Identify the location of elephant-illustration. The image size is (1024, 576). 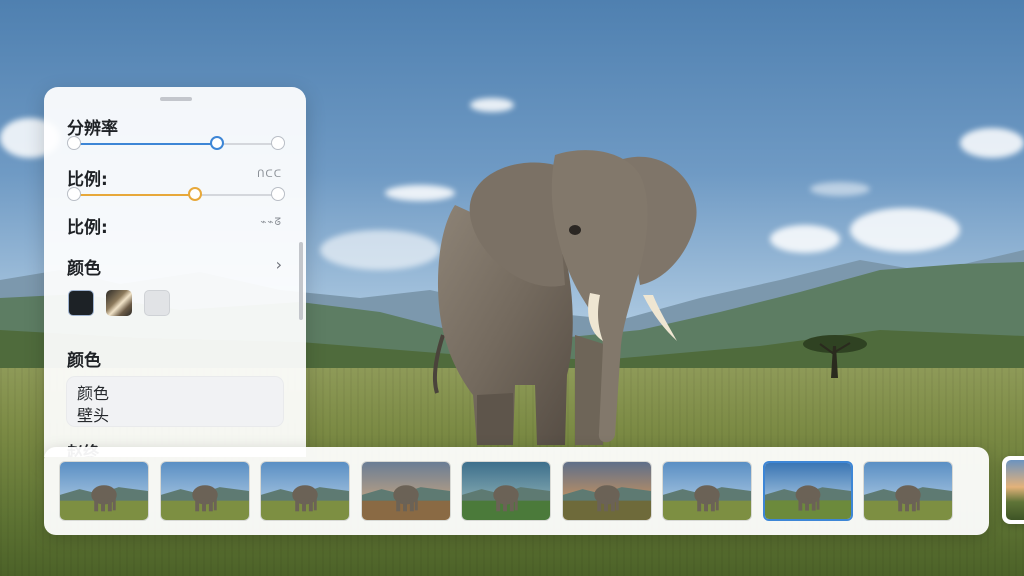
(565, 297).